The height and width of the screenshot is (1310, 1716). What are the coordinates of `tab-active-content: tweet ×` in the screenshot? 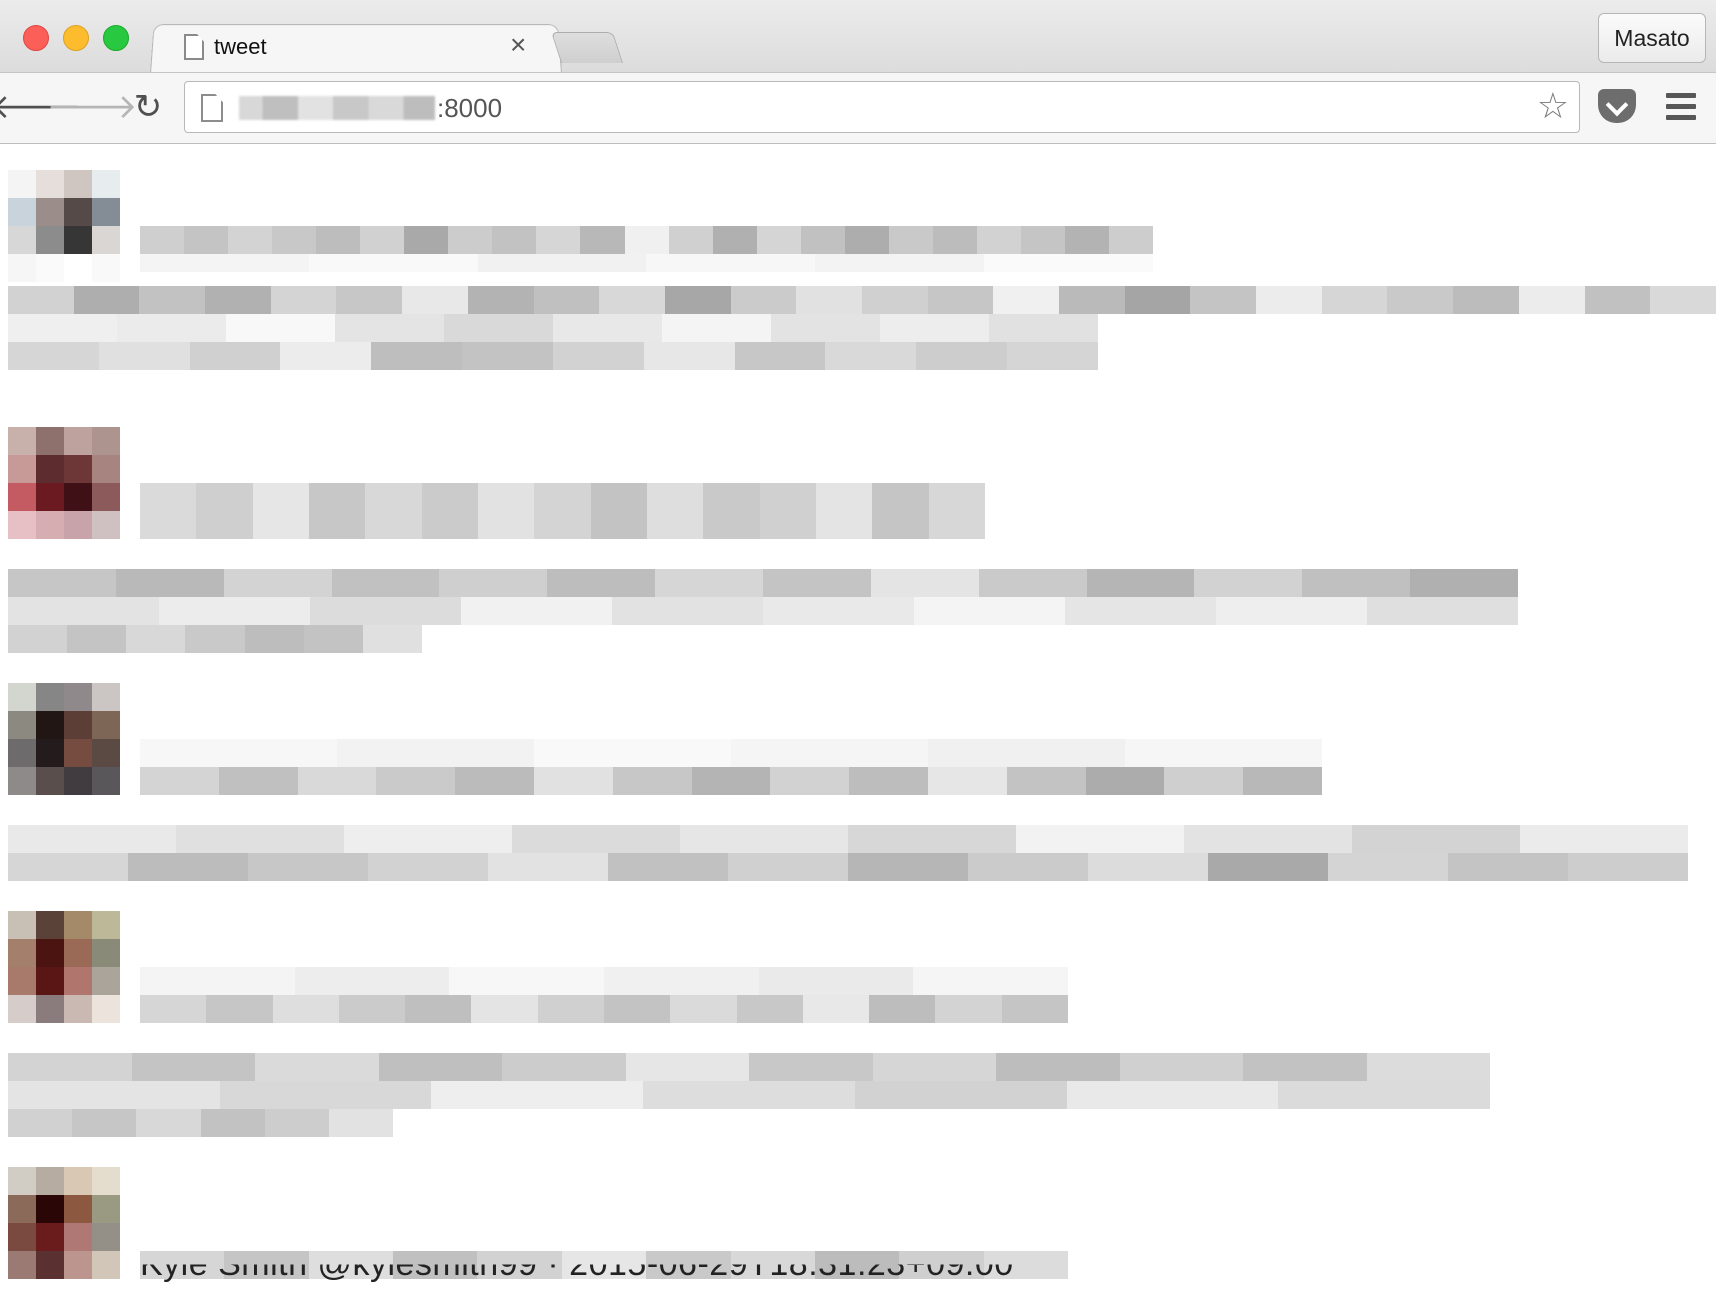 It's located at (362, 48).